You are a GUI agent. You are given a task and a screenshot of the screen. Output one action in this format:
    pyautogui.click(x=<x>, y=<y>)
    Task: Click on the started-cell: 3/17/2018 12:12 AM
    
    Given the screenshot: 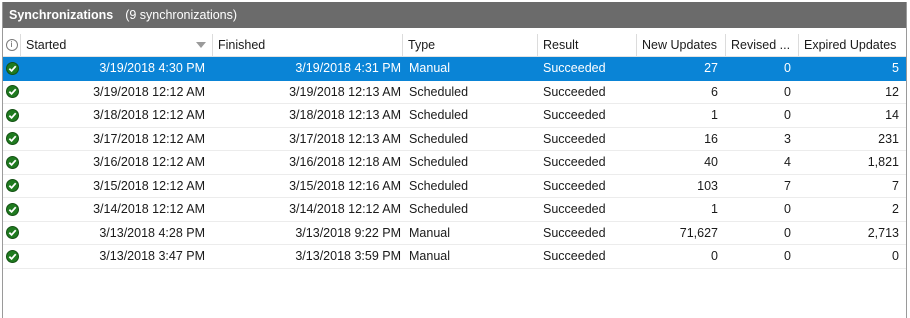 What is the action you would take?
    pyautogui.click(x=149, y=138)
    